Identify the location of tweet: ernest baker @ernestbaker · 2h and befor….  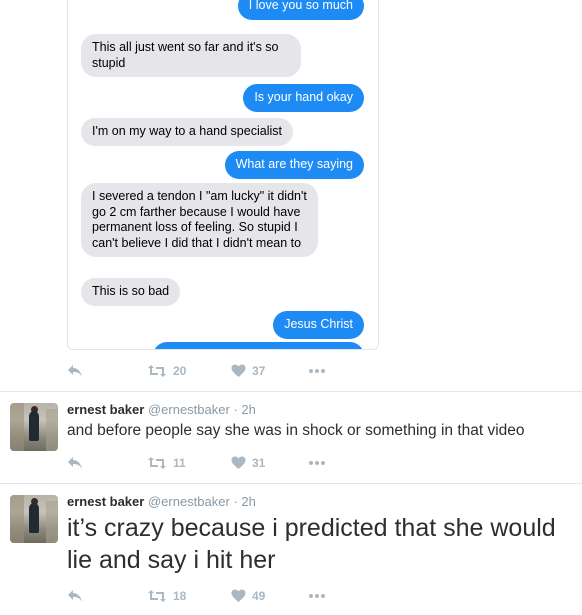
(291, 437).